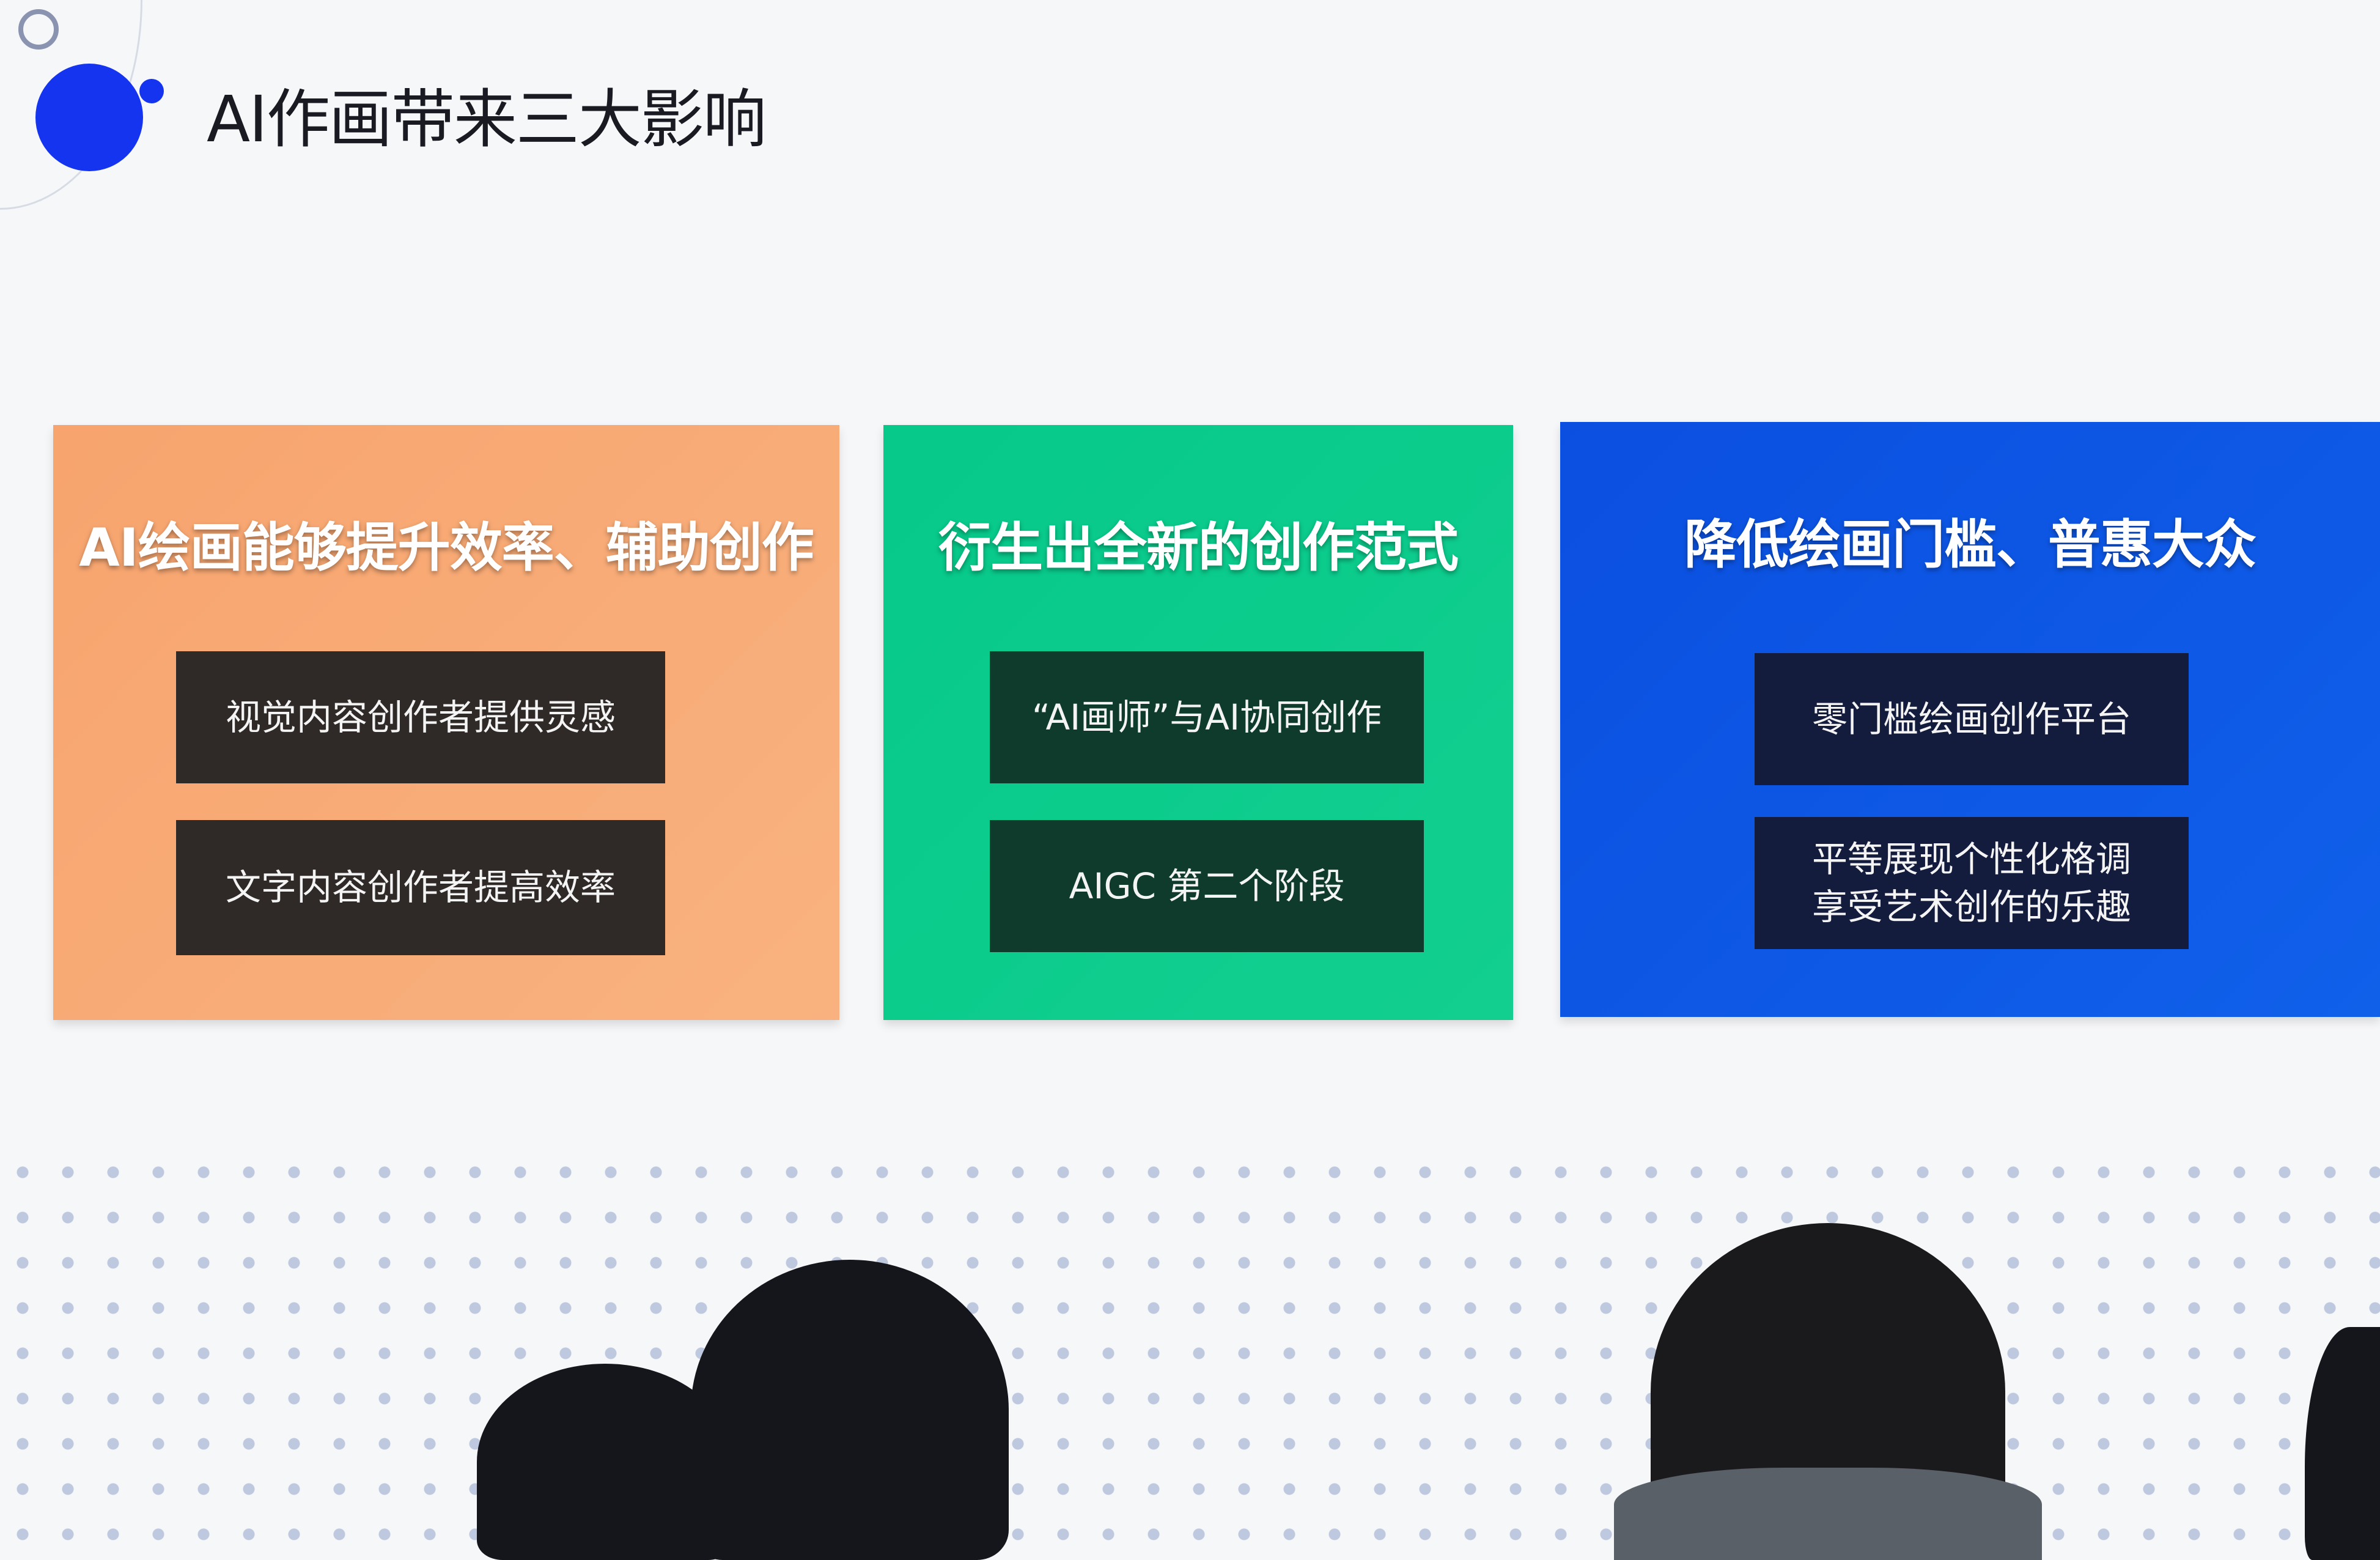 The image size is (2380, 1560). What do you see at coordinates (1207, 717) in the screenshot?
I see `card-item: “AI画师”与AI协同创作` at bounding box center [1207, 717].